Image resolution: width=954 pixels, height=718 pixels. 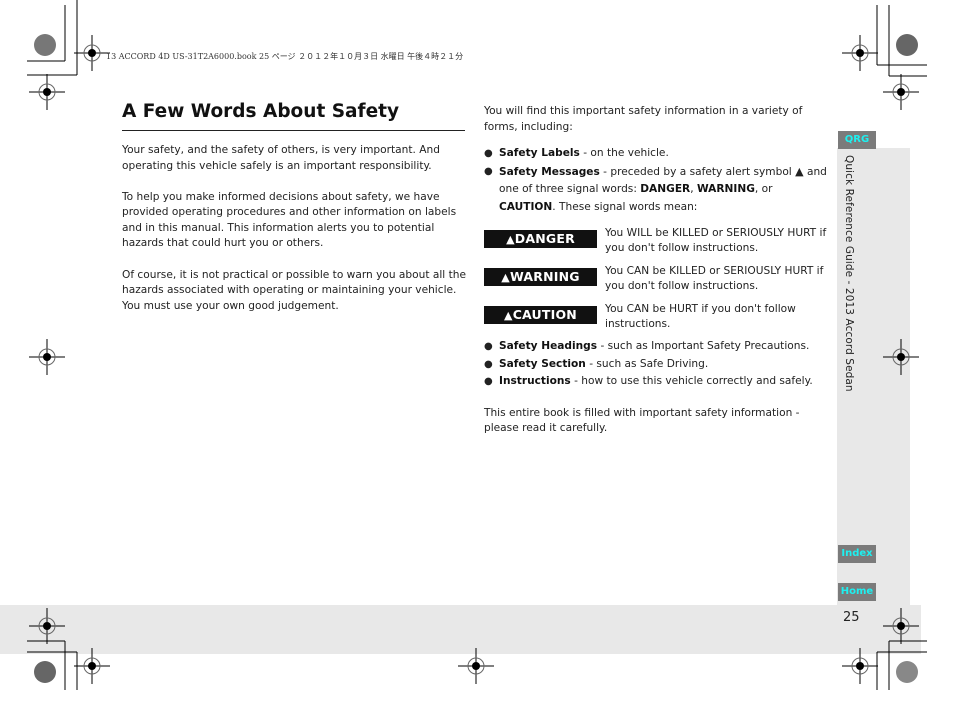 I want to click on page-number: 25, so click(x=851, y=617).